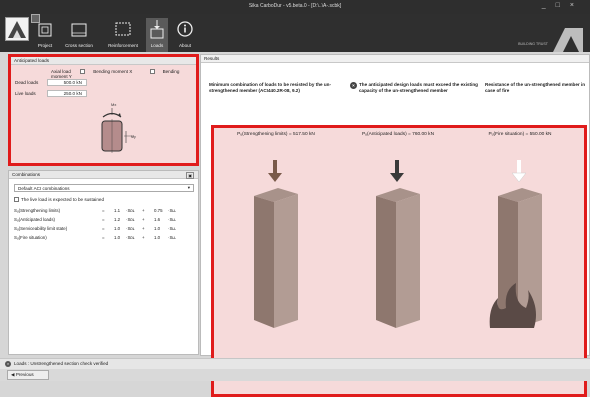  I want to click on tab-label: Project, so click(45, 45).